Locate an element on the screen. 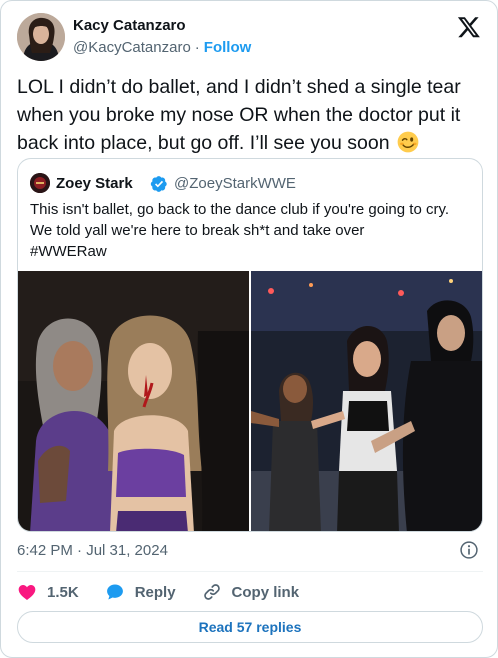 This screenshot has height=658, width=498. author-handle-line: @KacyCatanzaro · Follow is located at coordinates (162, 48).